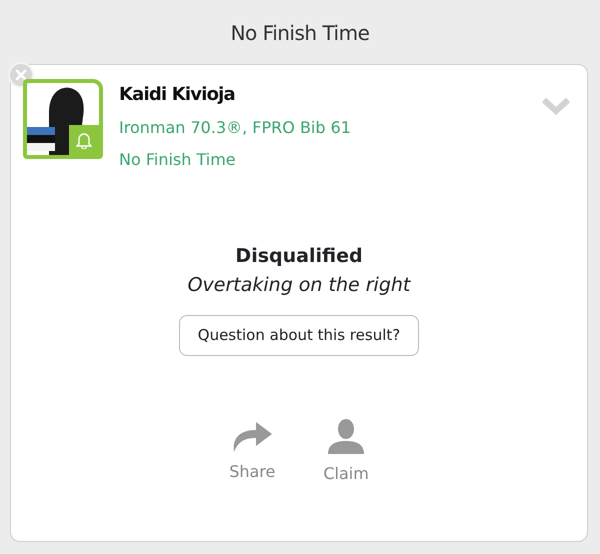 The height and width of the screenshot is (554, 600). I want to click on claim-button: Claim, so click(346, 452).